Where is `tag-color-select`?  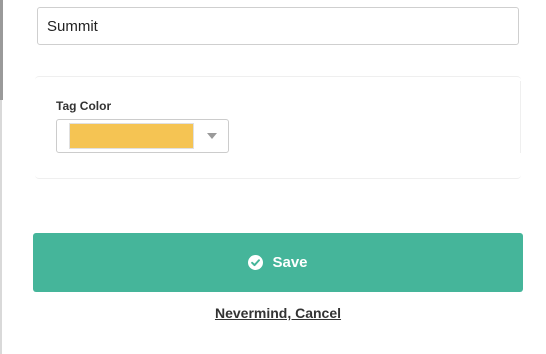
tag-color-select is located at coordinates (142, 136).